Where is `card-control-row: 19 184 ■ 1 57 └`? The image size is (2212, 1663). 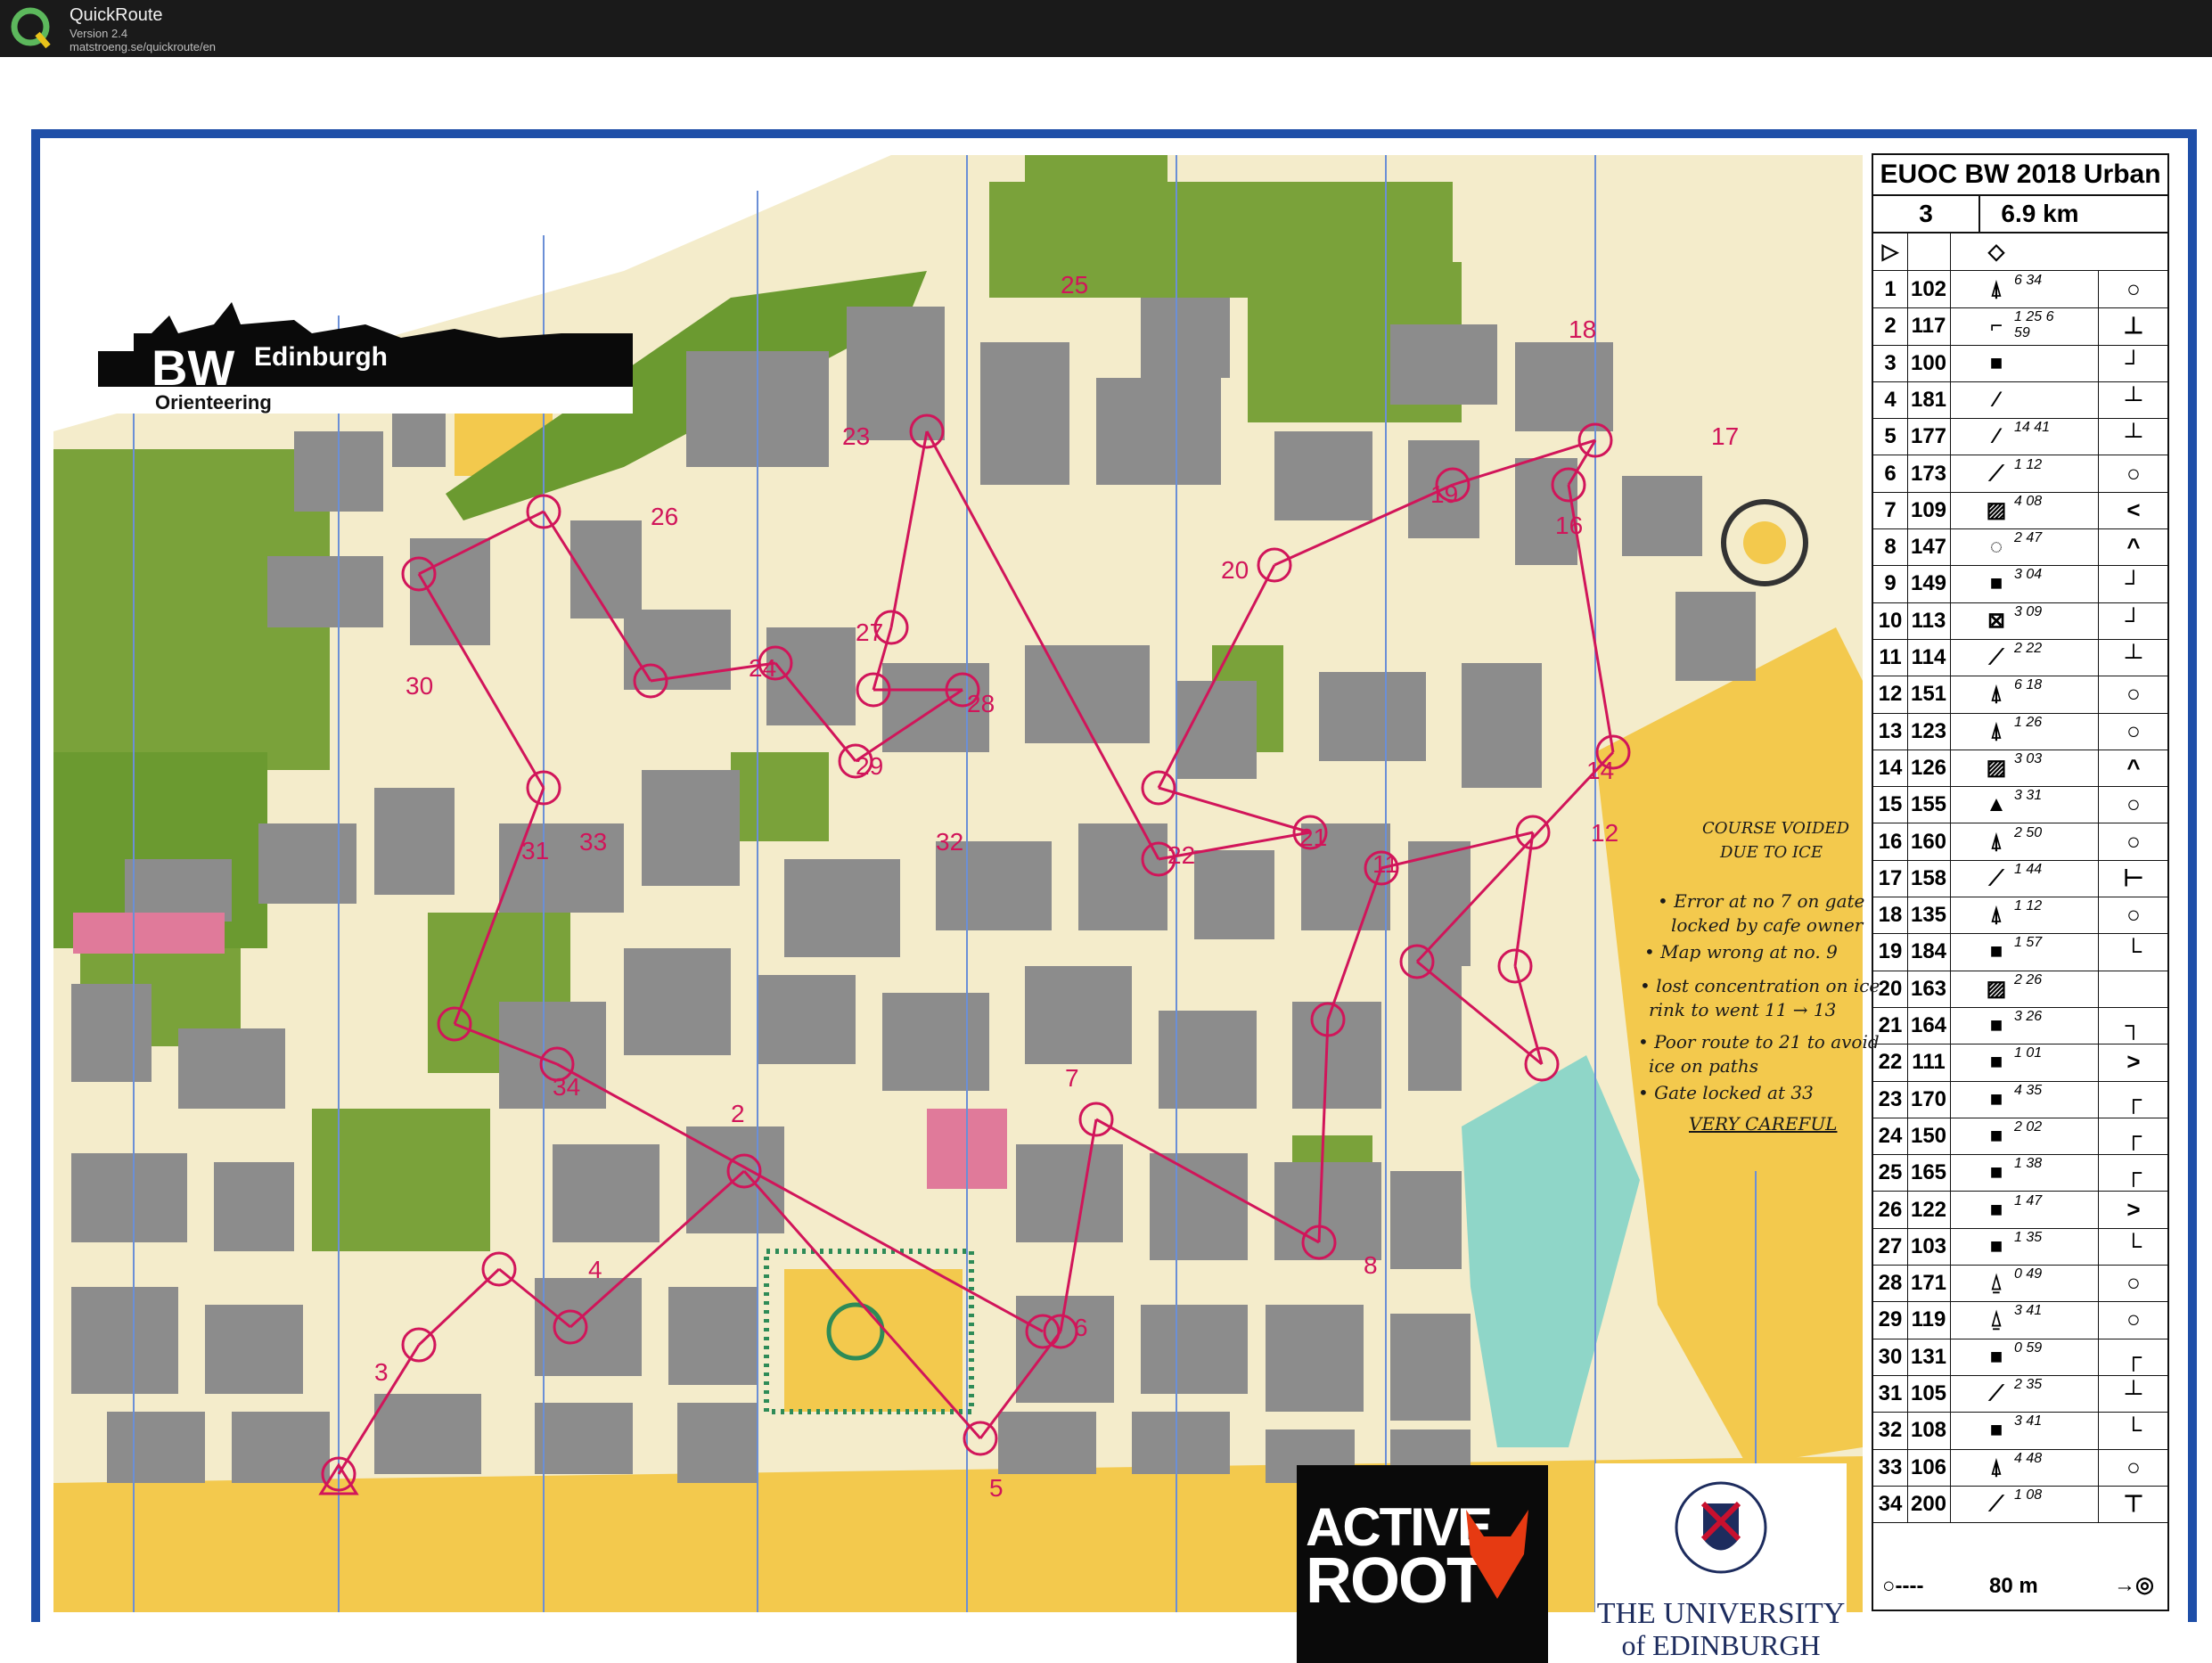 card-control-row: 19 184 ■ 1 57 └ is located at coordinates (2020, 952).